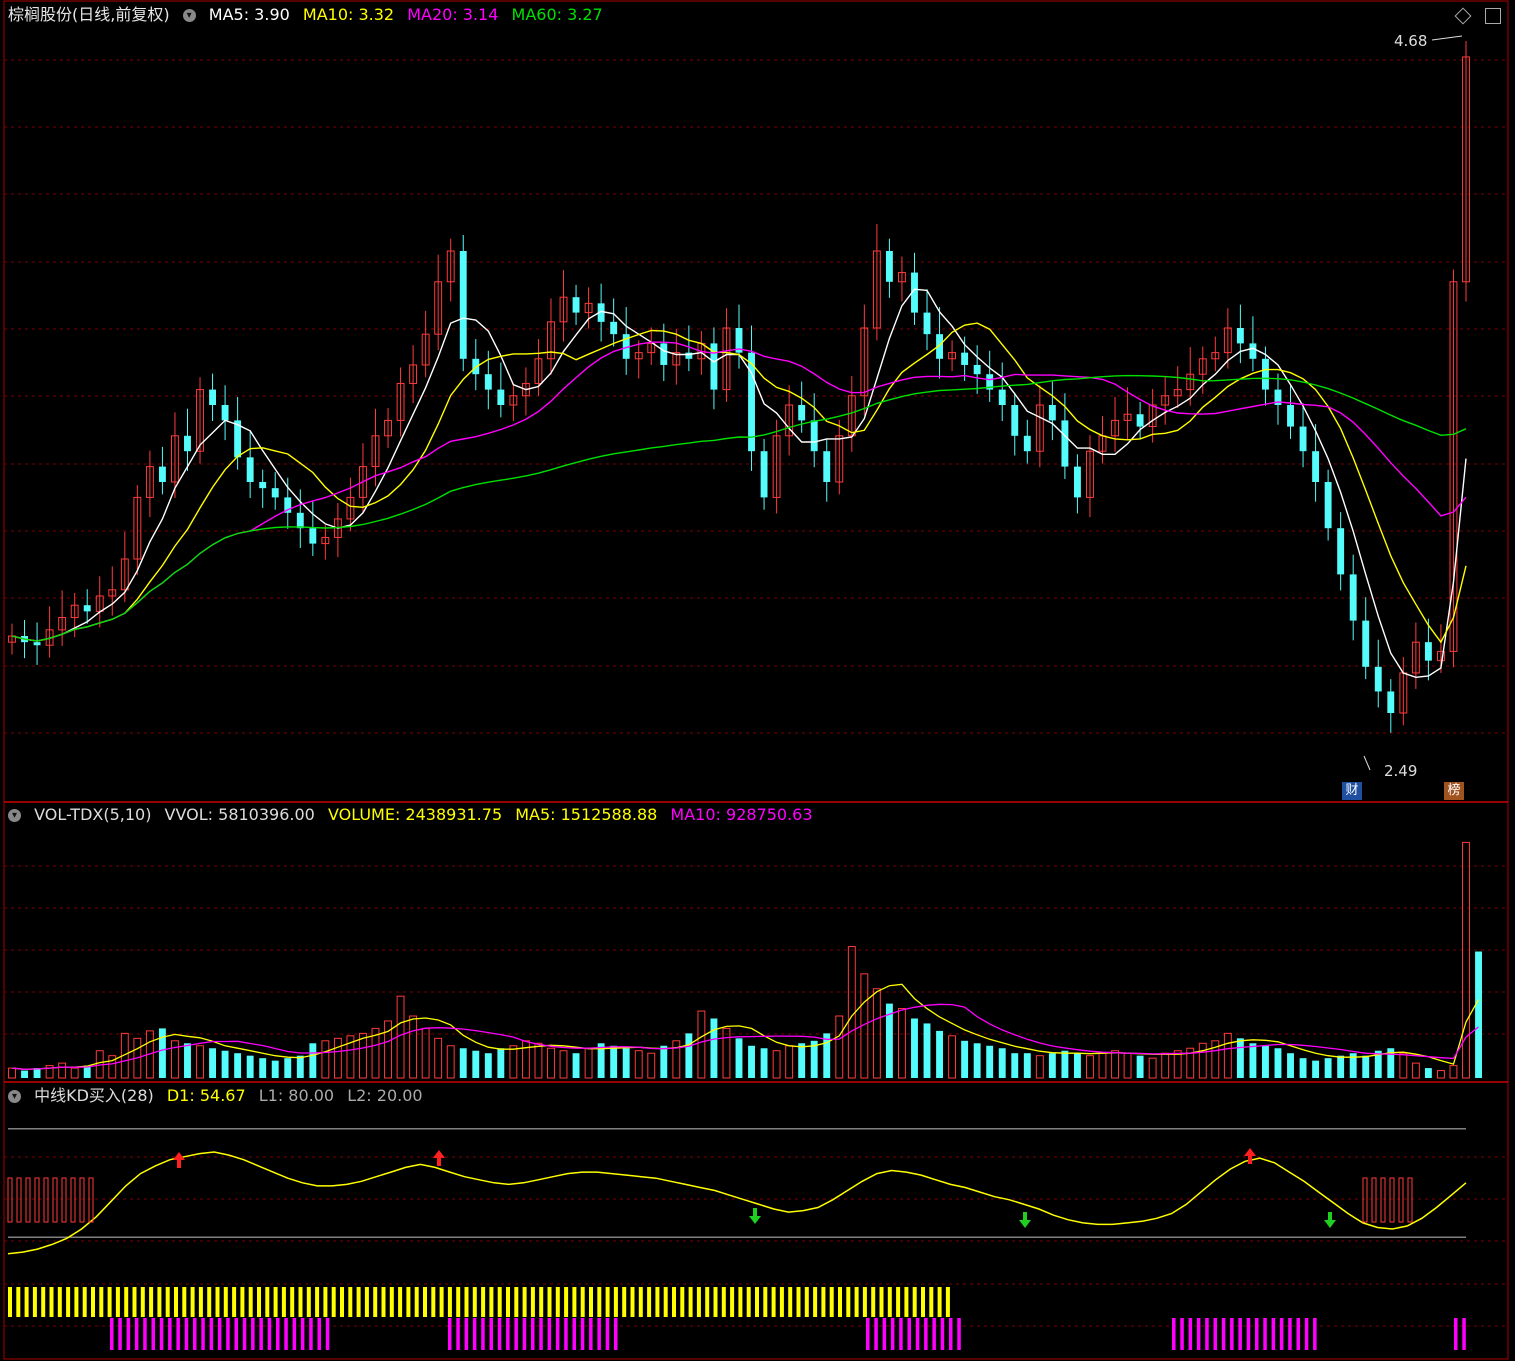 The image size is (1515, 1361). Describe the element at coordinates (348, 14) in the screenshot. I see `ma10-label: MA10: 3.32` at that location.